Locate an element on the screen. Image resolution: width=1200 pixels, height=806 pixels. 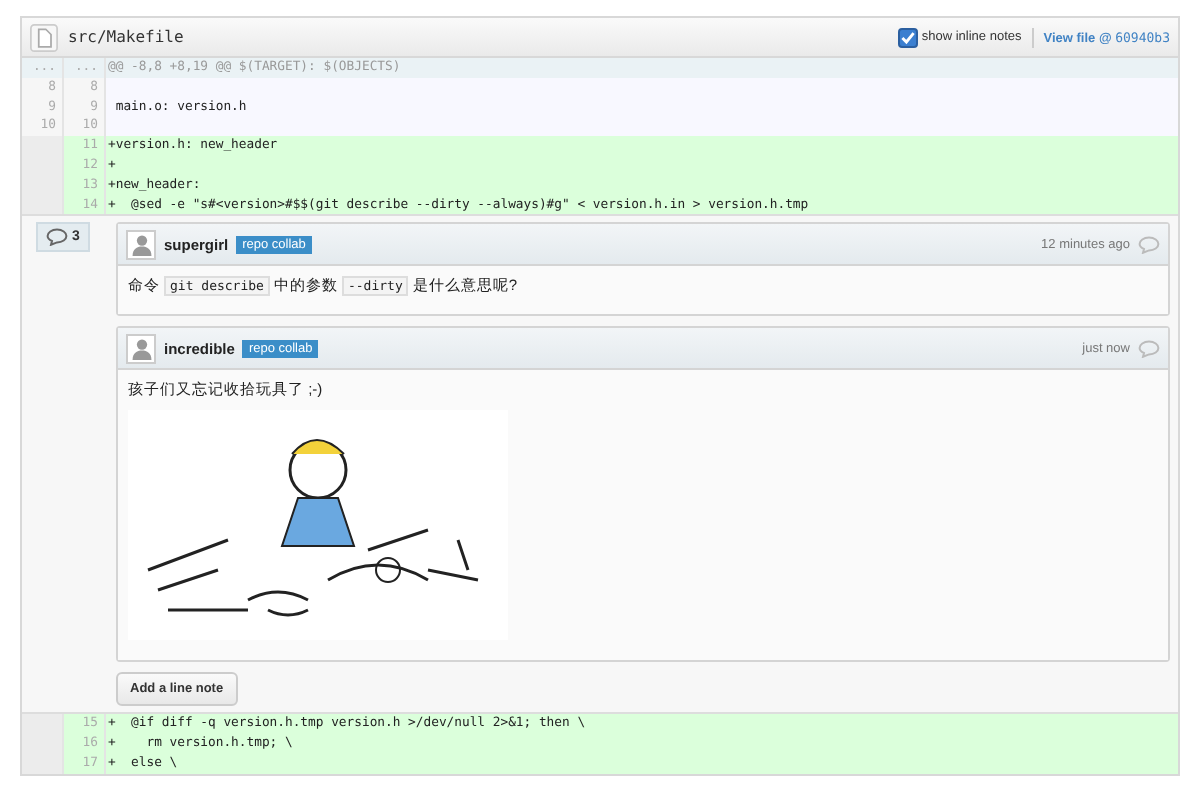
comment-icon is located at coordinates (57, 237).